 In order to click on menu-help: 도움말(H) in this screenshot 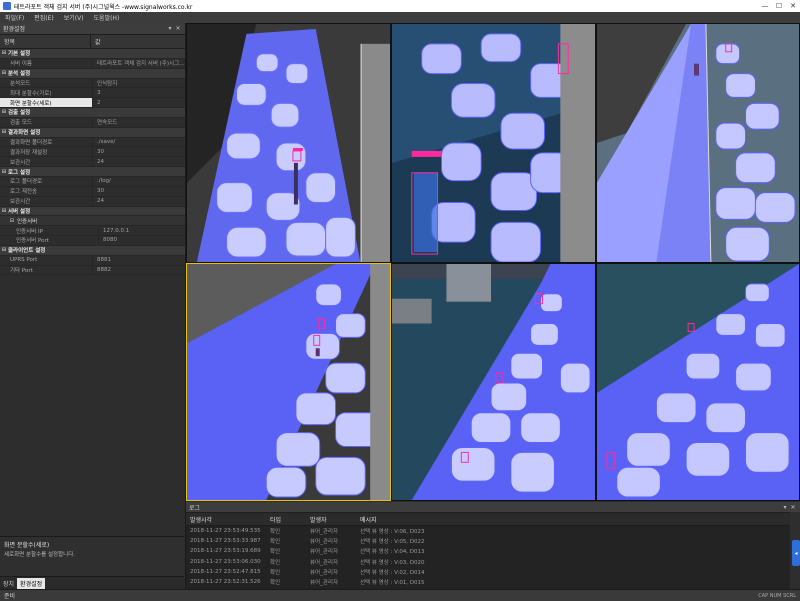, I will do `click(107, 17)`.